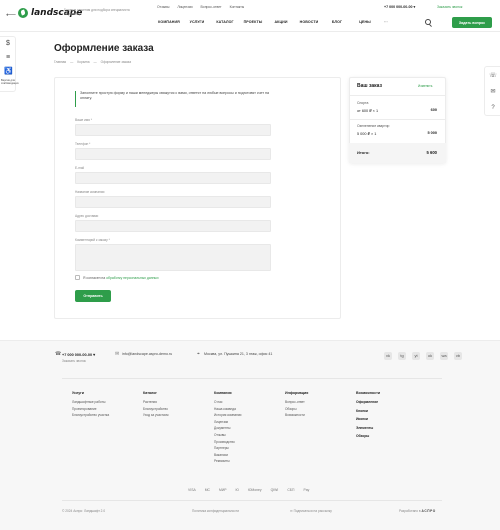 The height and width of the screenshot is (530, 500). What do you see at coordinates (416, 356) in the screenshot?
I see `youtube-icon: yt` at bounding box center [416, 356].